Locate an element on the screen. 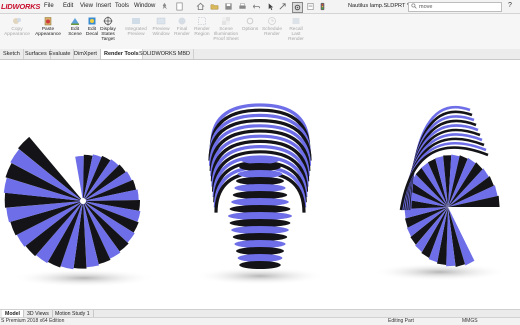 Image resolution: width=520 pixels, height=325 pixels. select-arrow-icon is located at coordinates (270, 6).